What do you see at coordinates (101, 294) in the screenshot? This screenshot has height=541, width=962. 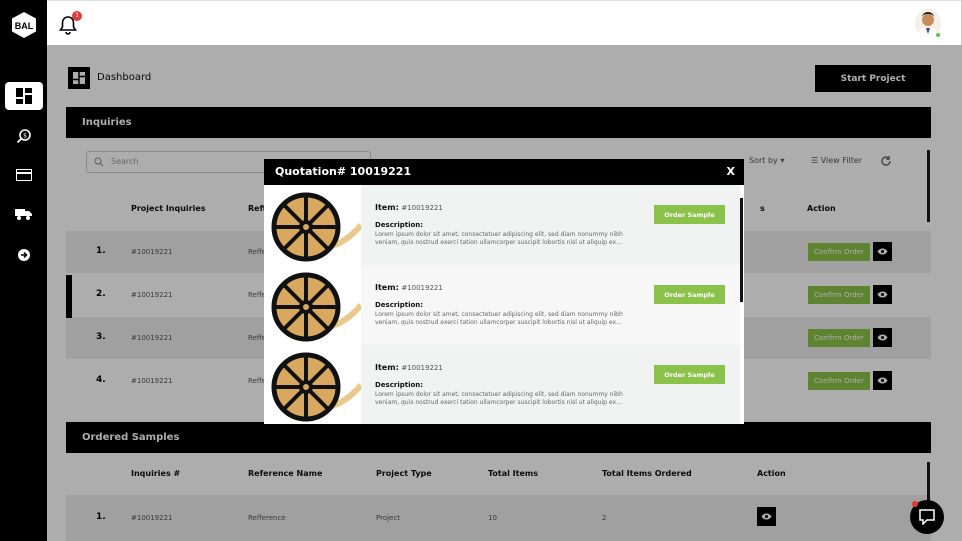 I see `row-number: 2.` at bounding box center [101, 294].